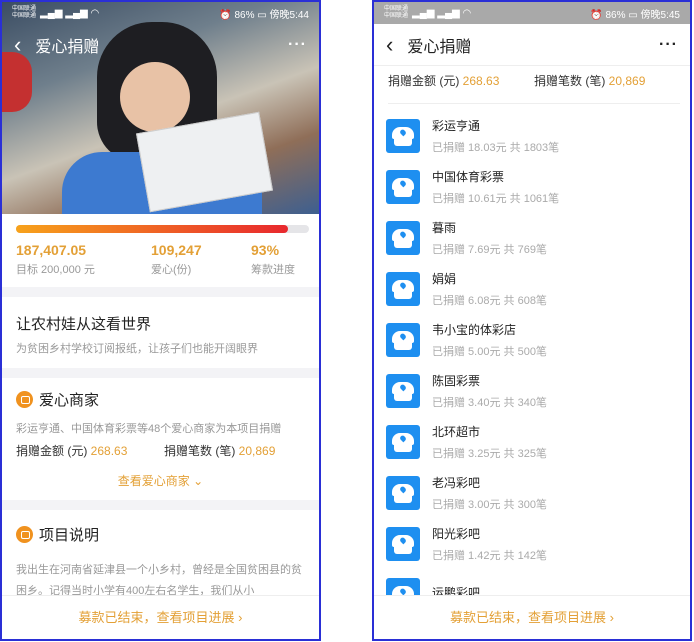  Describe the element at coordinates (489, 454) in the screenshot. I see `merchant-donation-detail: 已捐赠 3.25元 共 325笔` at that location.